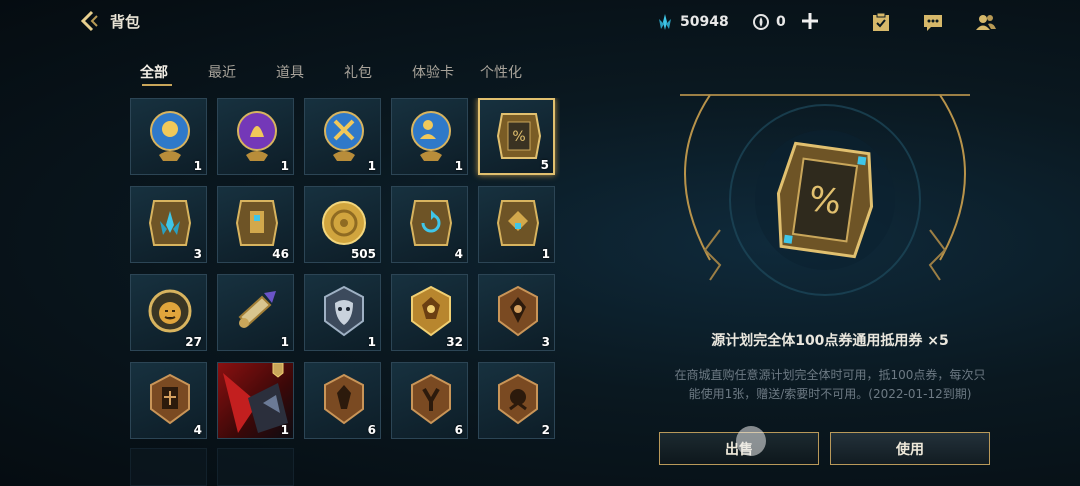 The height and width of the screenshot is (486, 1080). Describe the element at coordinates (378, 72) in the screenshot. I see `tab-packs: 礼包` at that location.